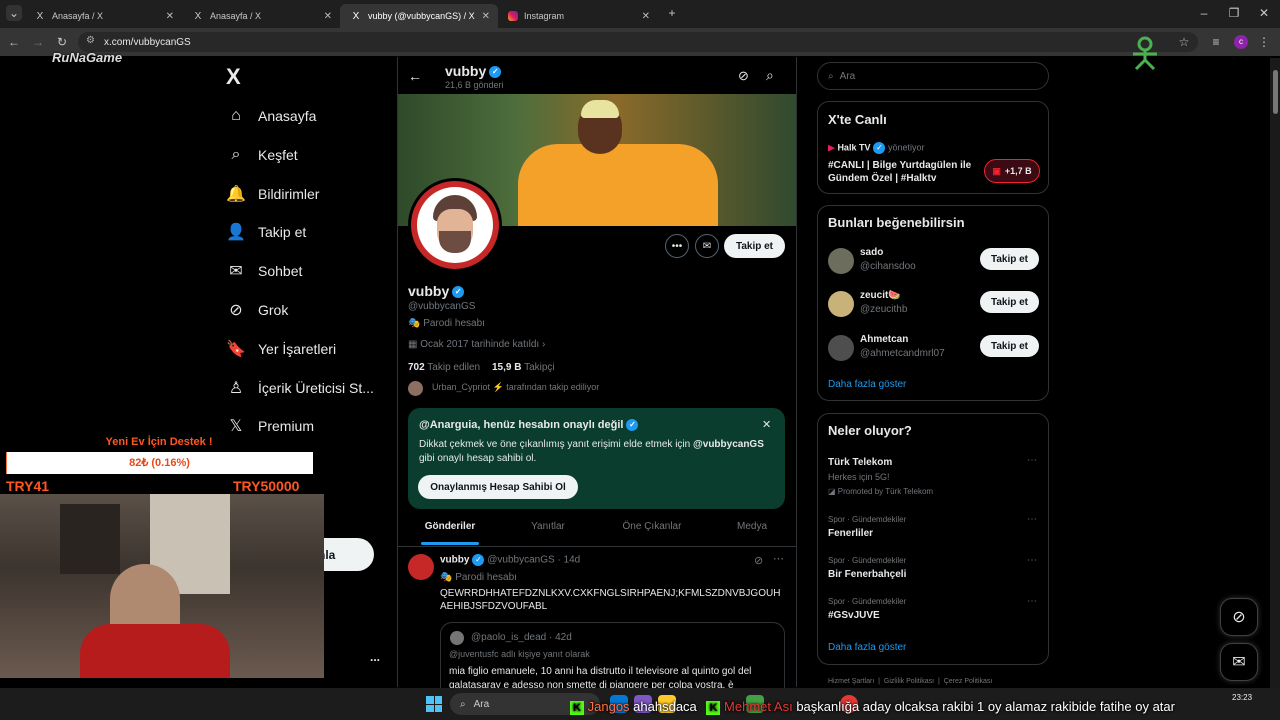 The height and width of the screenshot is (720, 1280). I want to click on suggested-user-name: sado, so click(871, 252).